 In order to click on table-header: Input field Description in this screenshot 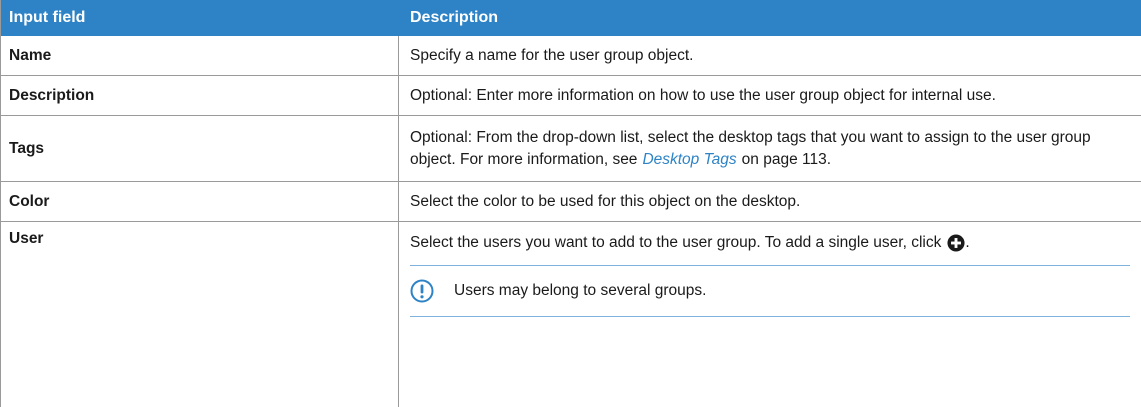, I will do `click(571, 18)`.